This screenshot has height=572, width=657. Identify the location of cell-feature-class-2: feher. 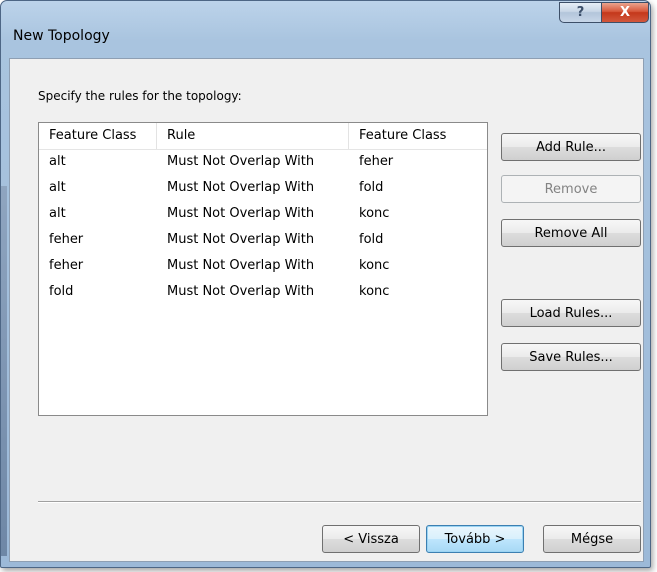
(376, 161).